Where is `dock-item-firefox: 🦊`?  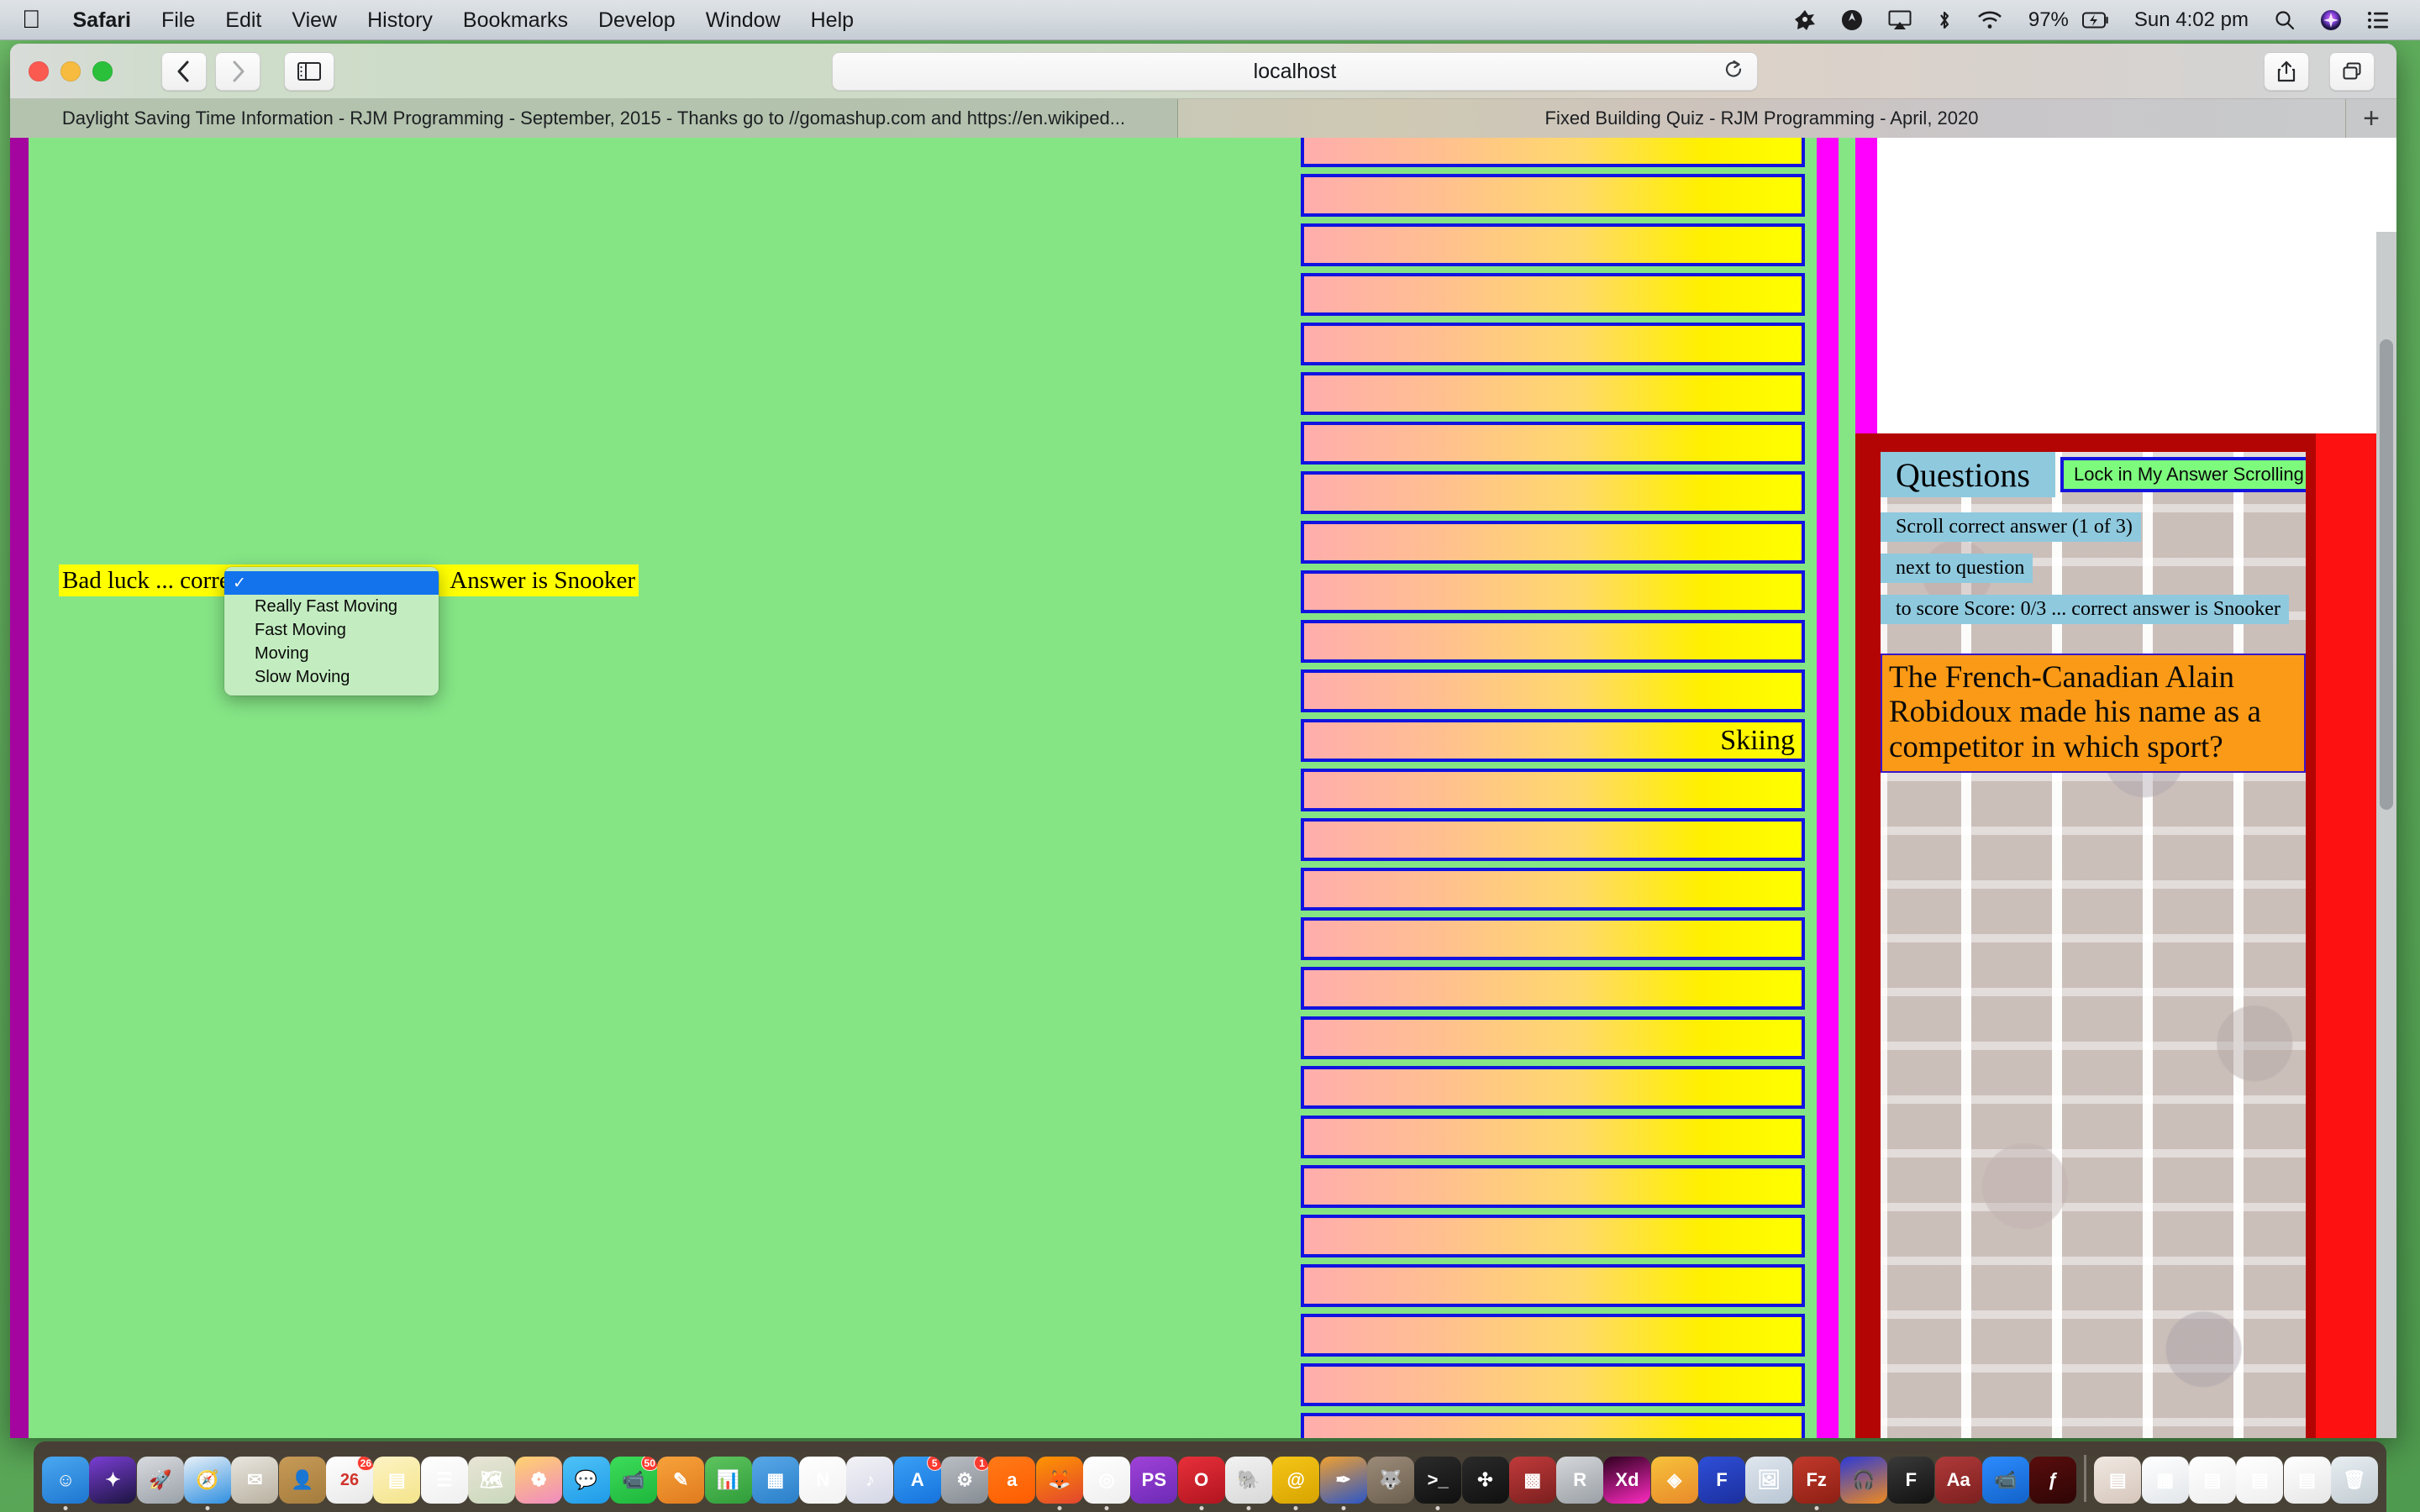 dock-item-firefox: 🦊 is located at coordinates (1059, 1482).